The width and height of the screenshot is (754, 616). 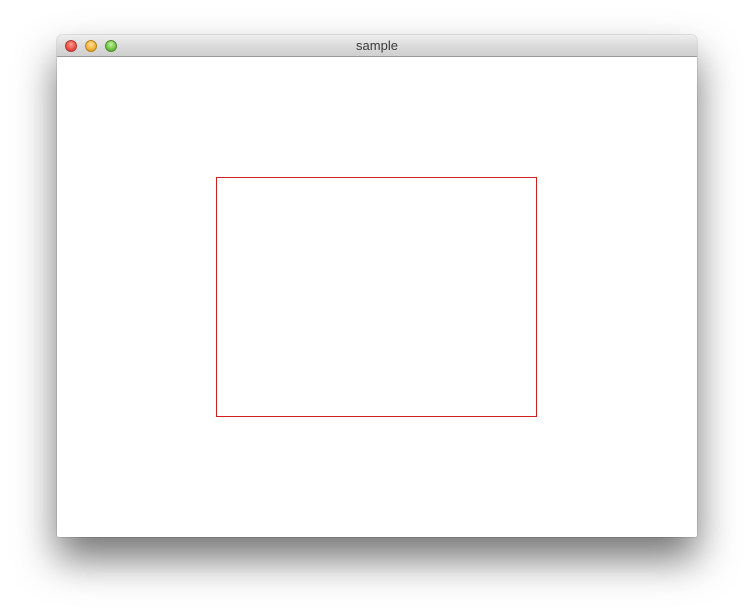 I want to click on window-title: sample, so click(x=377, y=45).